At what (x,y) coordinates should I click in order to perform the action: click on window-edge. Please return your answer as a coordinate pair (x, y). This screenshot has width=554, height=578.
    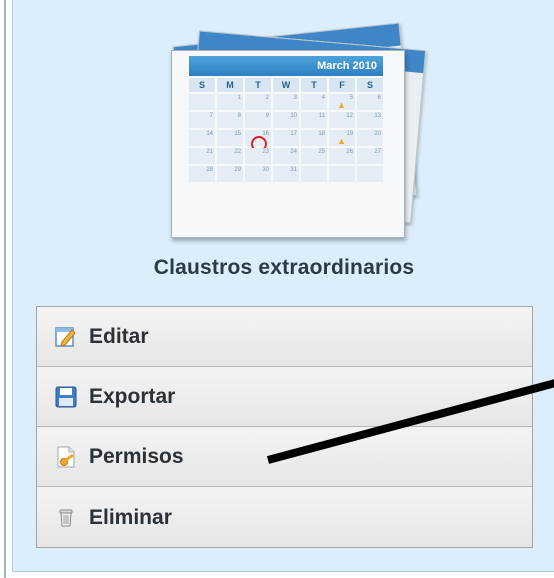
    Looking at the image, I should click on (5, 289).